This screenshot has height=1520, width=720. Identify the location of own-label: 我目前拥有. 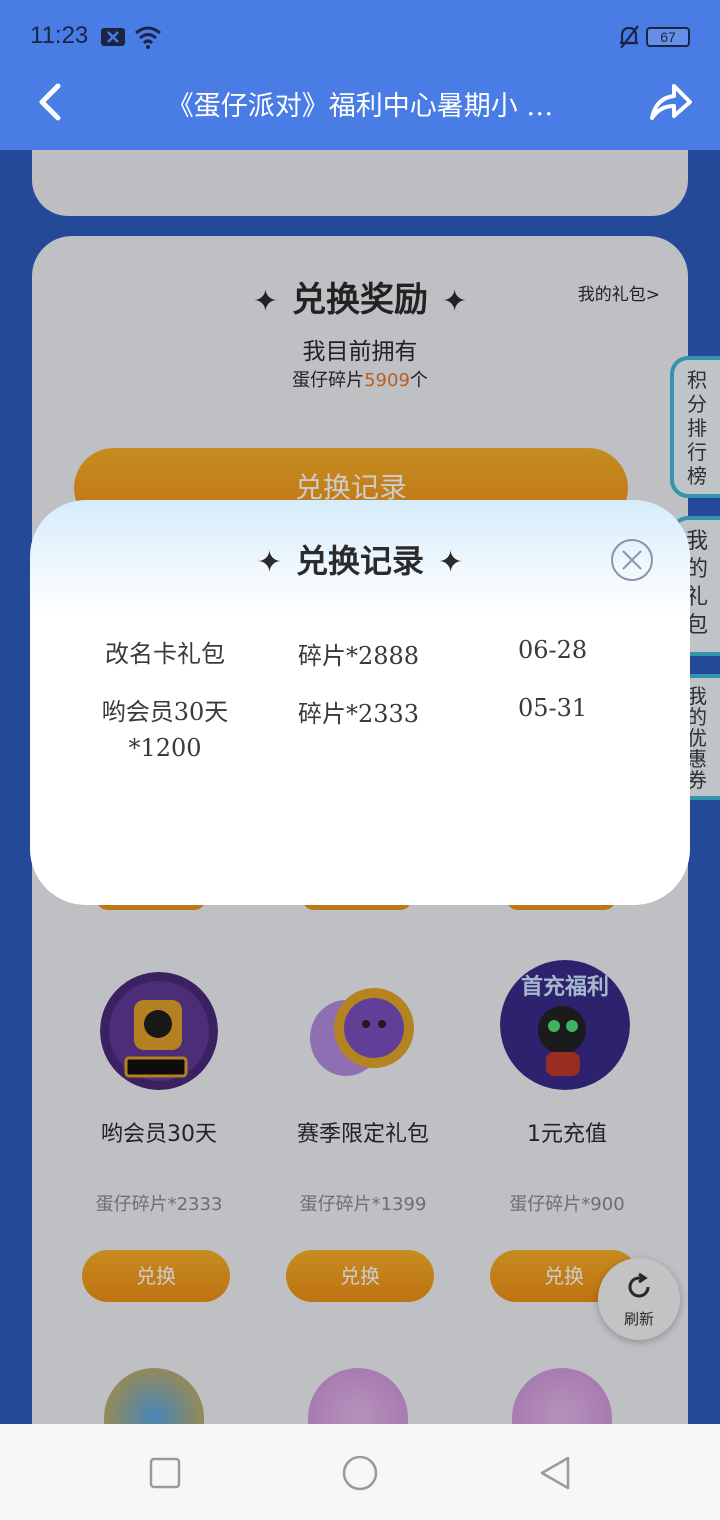
(360, 352).